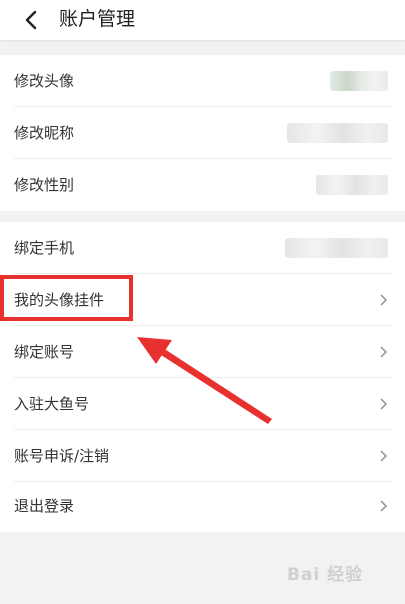  I want to click on dayu-account-row: 入驻大鱼号, so click(202, 404).